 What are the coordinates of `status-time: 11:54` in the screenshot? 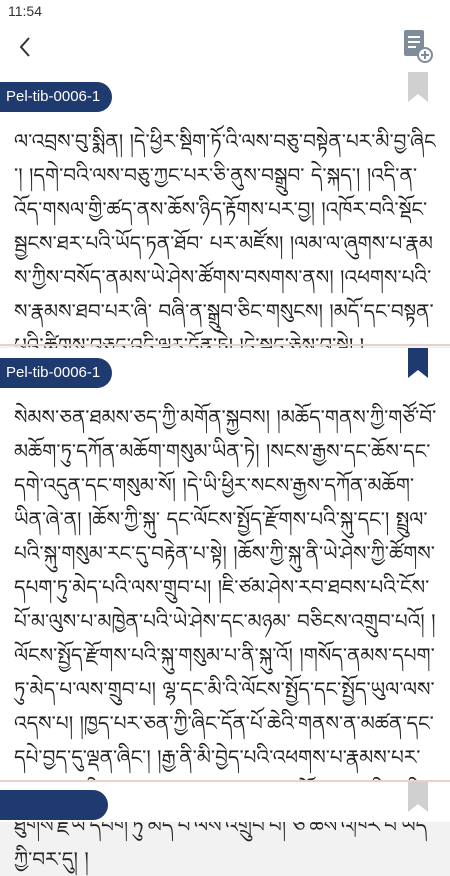 It's located at (25, 11).